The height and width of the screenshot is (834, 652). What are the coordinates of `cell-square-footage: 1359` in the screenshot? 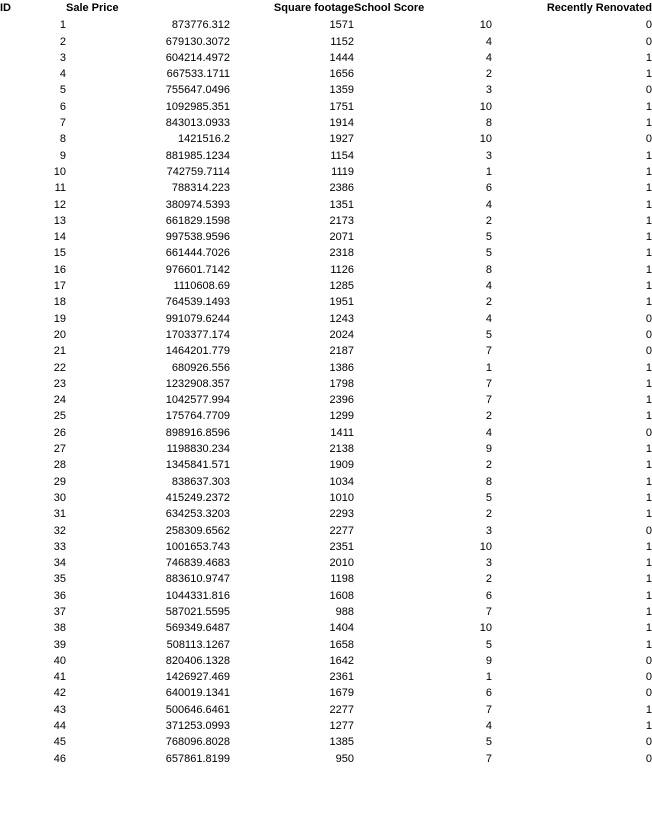 It's located at (341, 90).